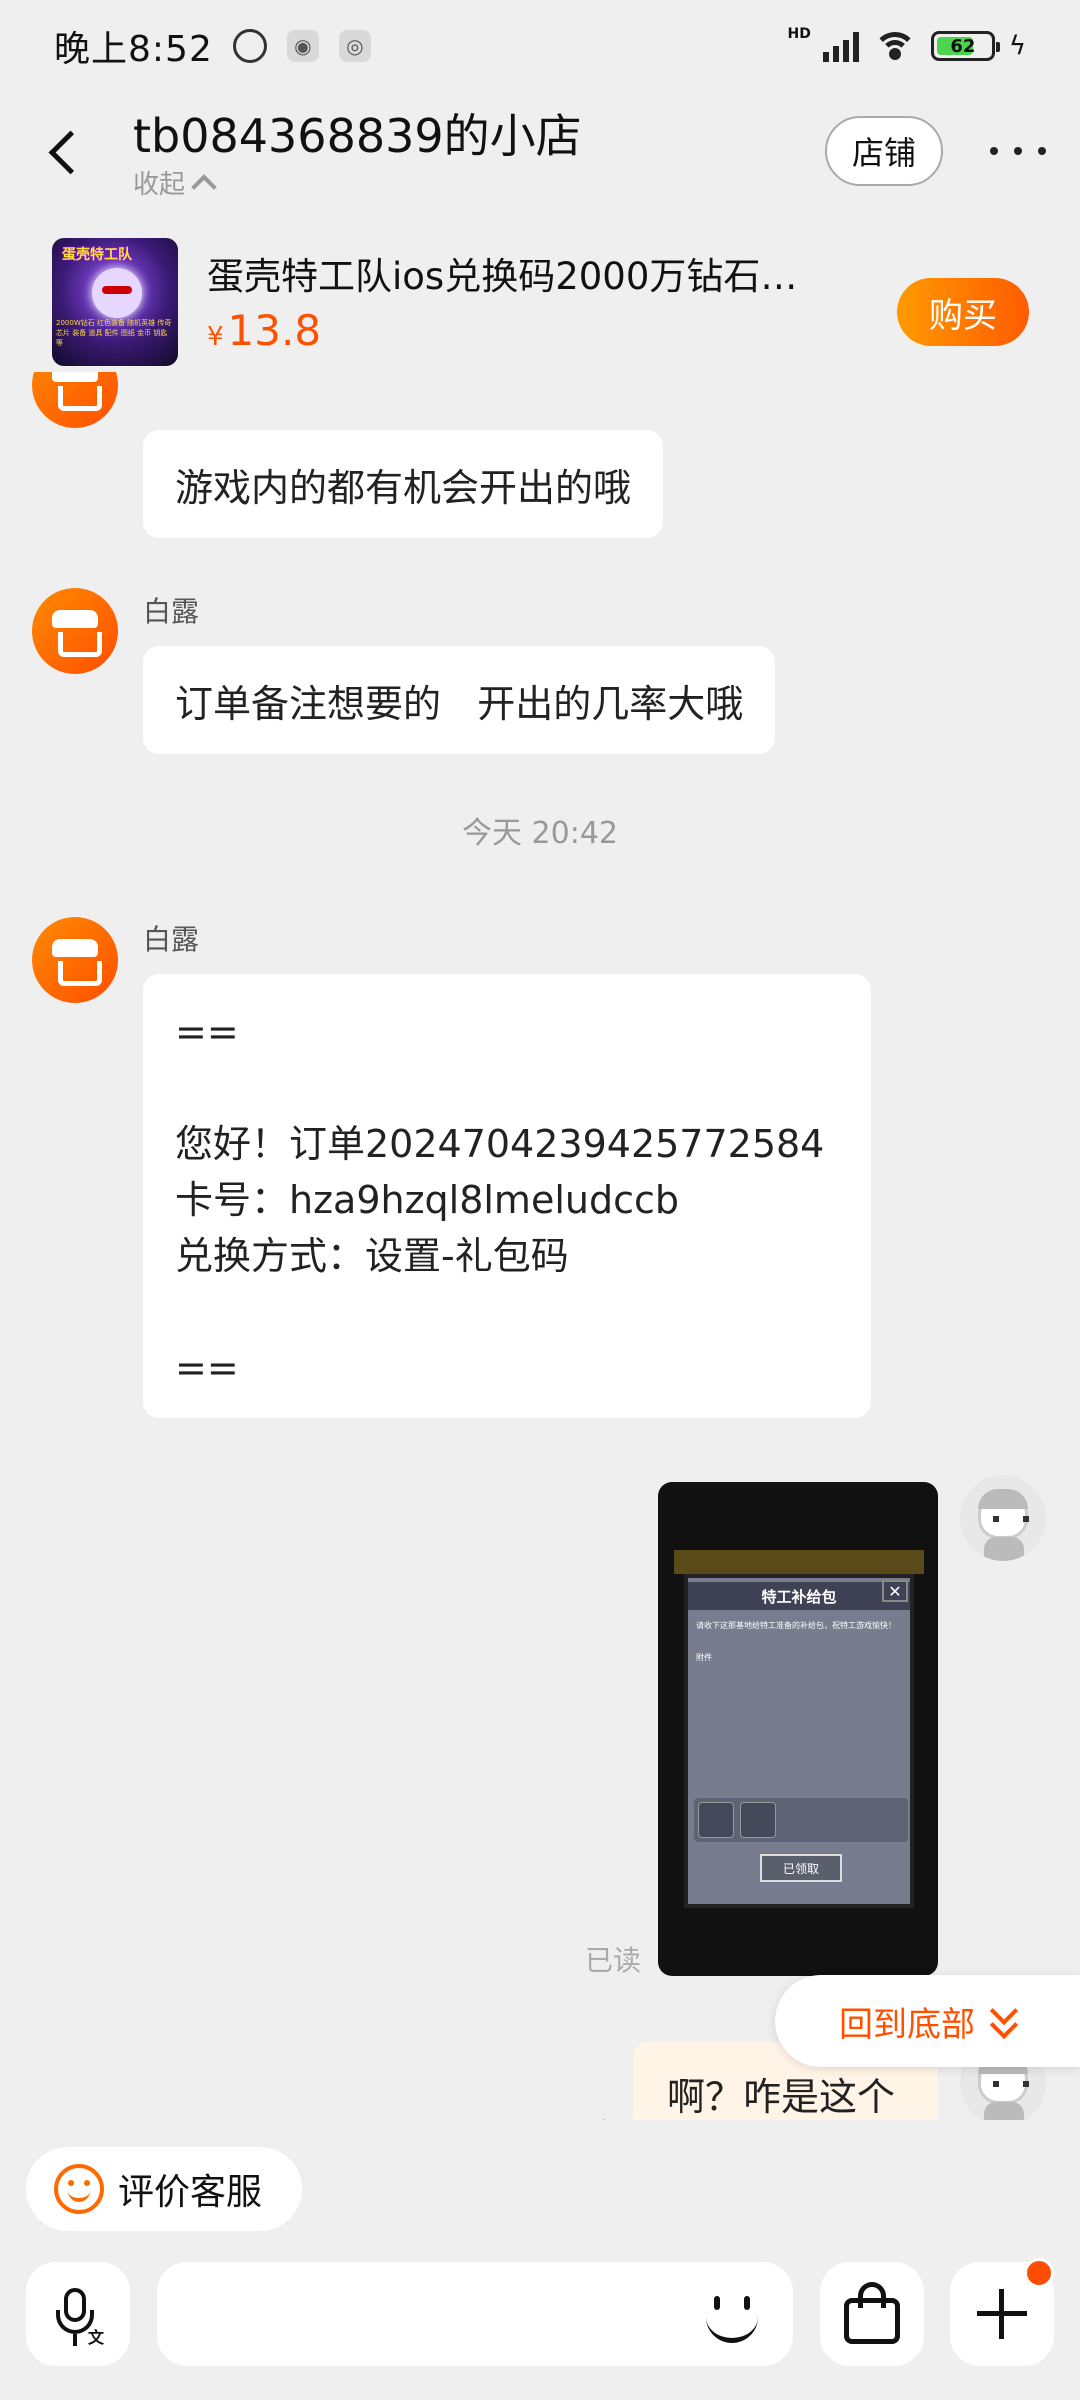 The height and width of the screenshot is (2400, 1080). Describe the element at coordinates (204, 186) in the screenshot. I see `chevron-up-icon` at that location.